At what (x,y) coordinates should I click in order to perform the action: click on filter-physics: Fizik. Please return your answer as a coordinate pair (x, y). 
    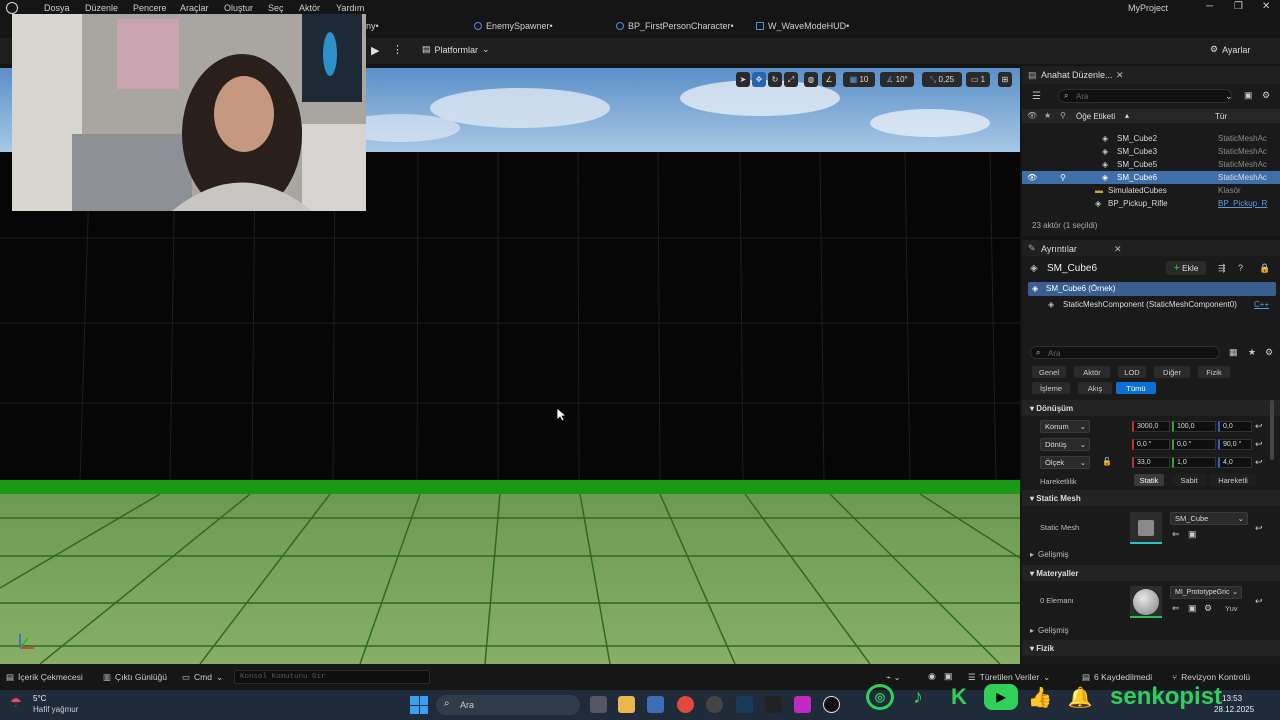
    Looking at the image, I should click on (1214, 372).